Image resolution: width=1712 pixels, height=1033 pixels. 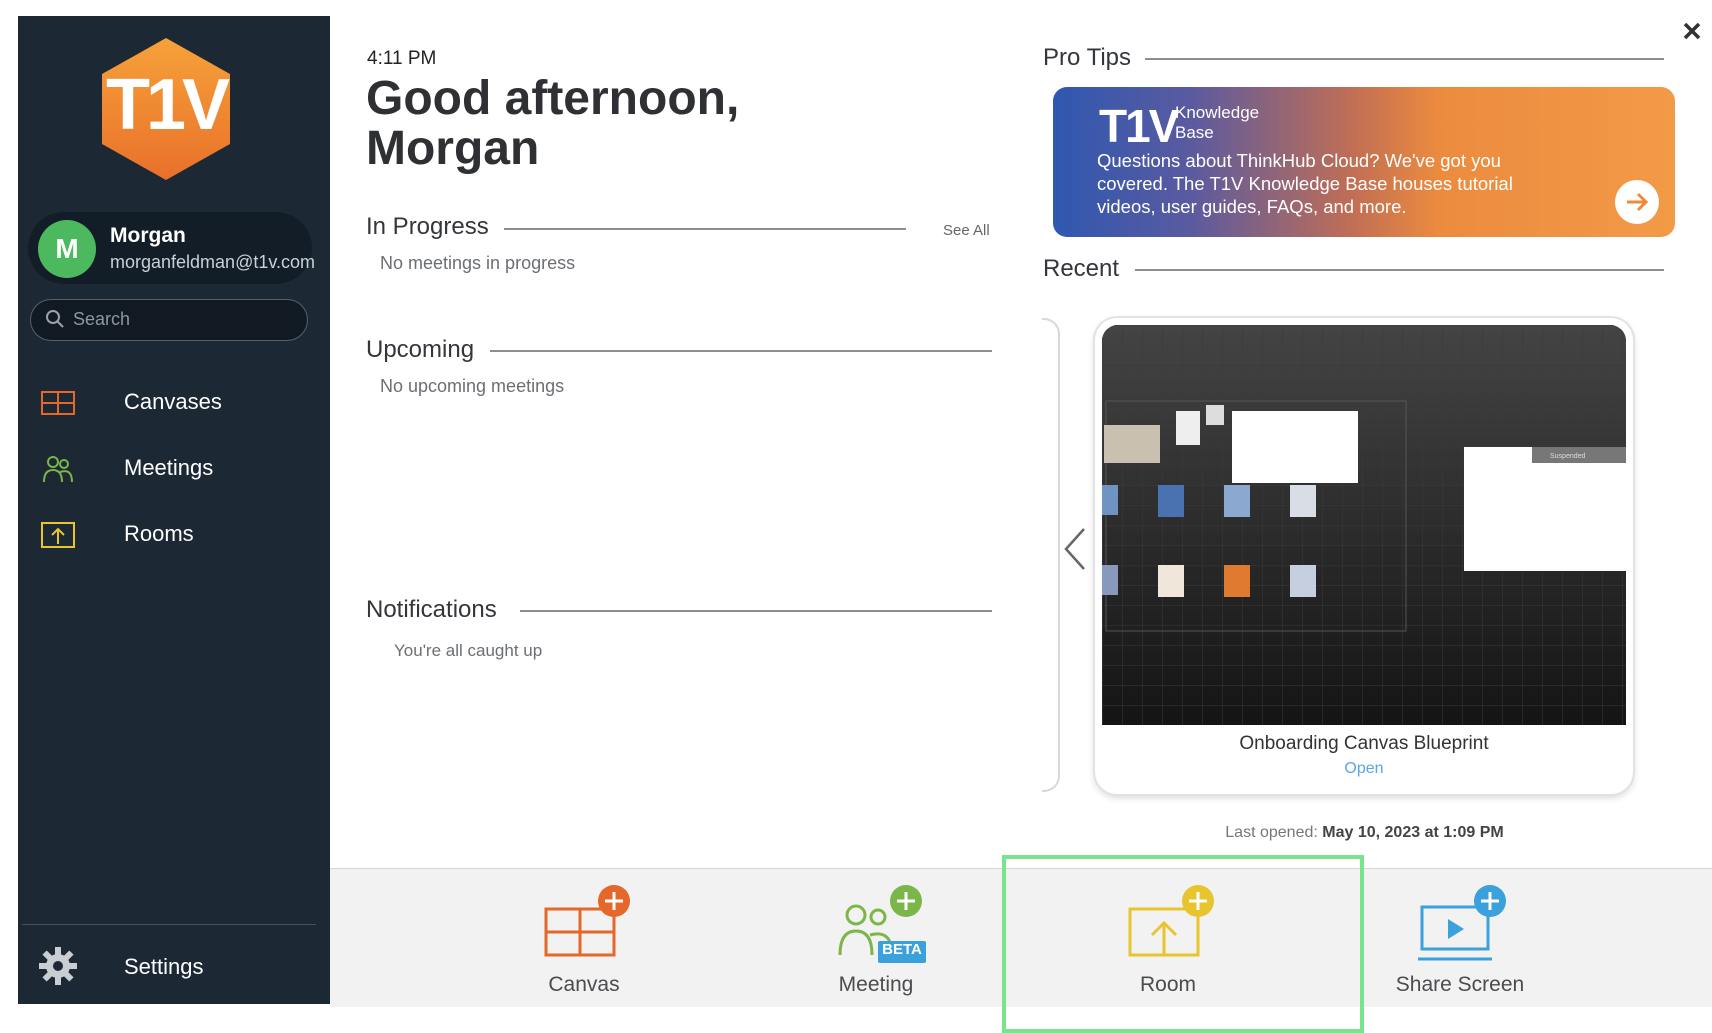 I want to click on notifications-empty: You're all caught up, so click(x=468, y=650).